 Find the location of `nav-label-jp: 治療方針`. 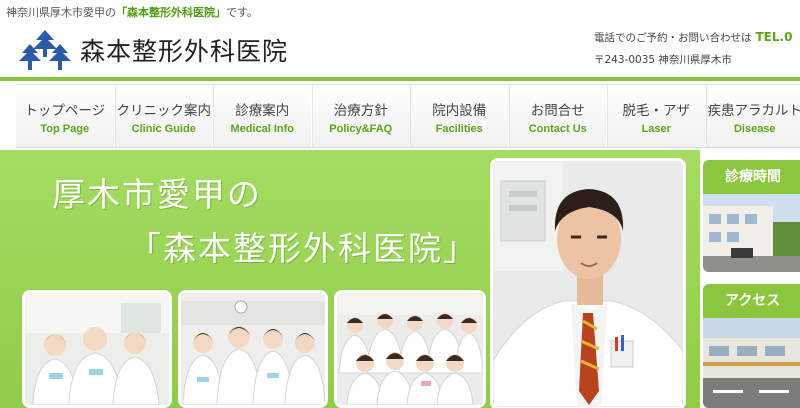

nav-label-jp: 治療方針 is located at coordinates (360, 111).